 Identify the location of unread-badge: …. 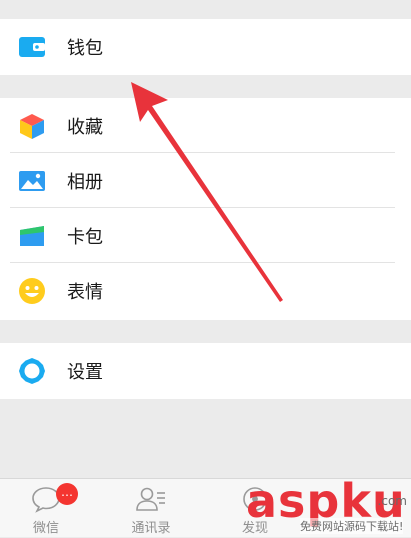
(67, 494).